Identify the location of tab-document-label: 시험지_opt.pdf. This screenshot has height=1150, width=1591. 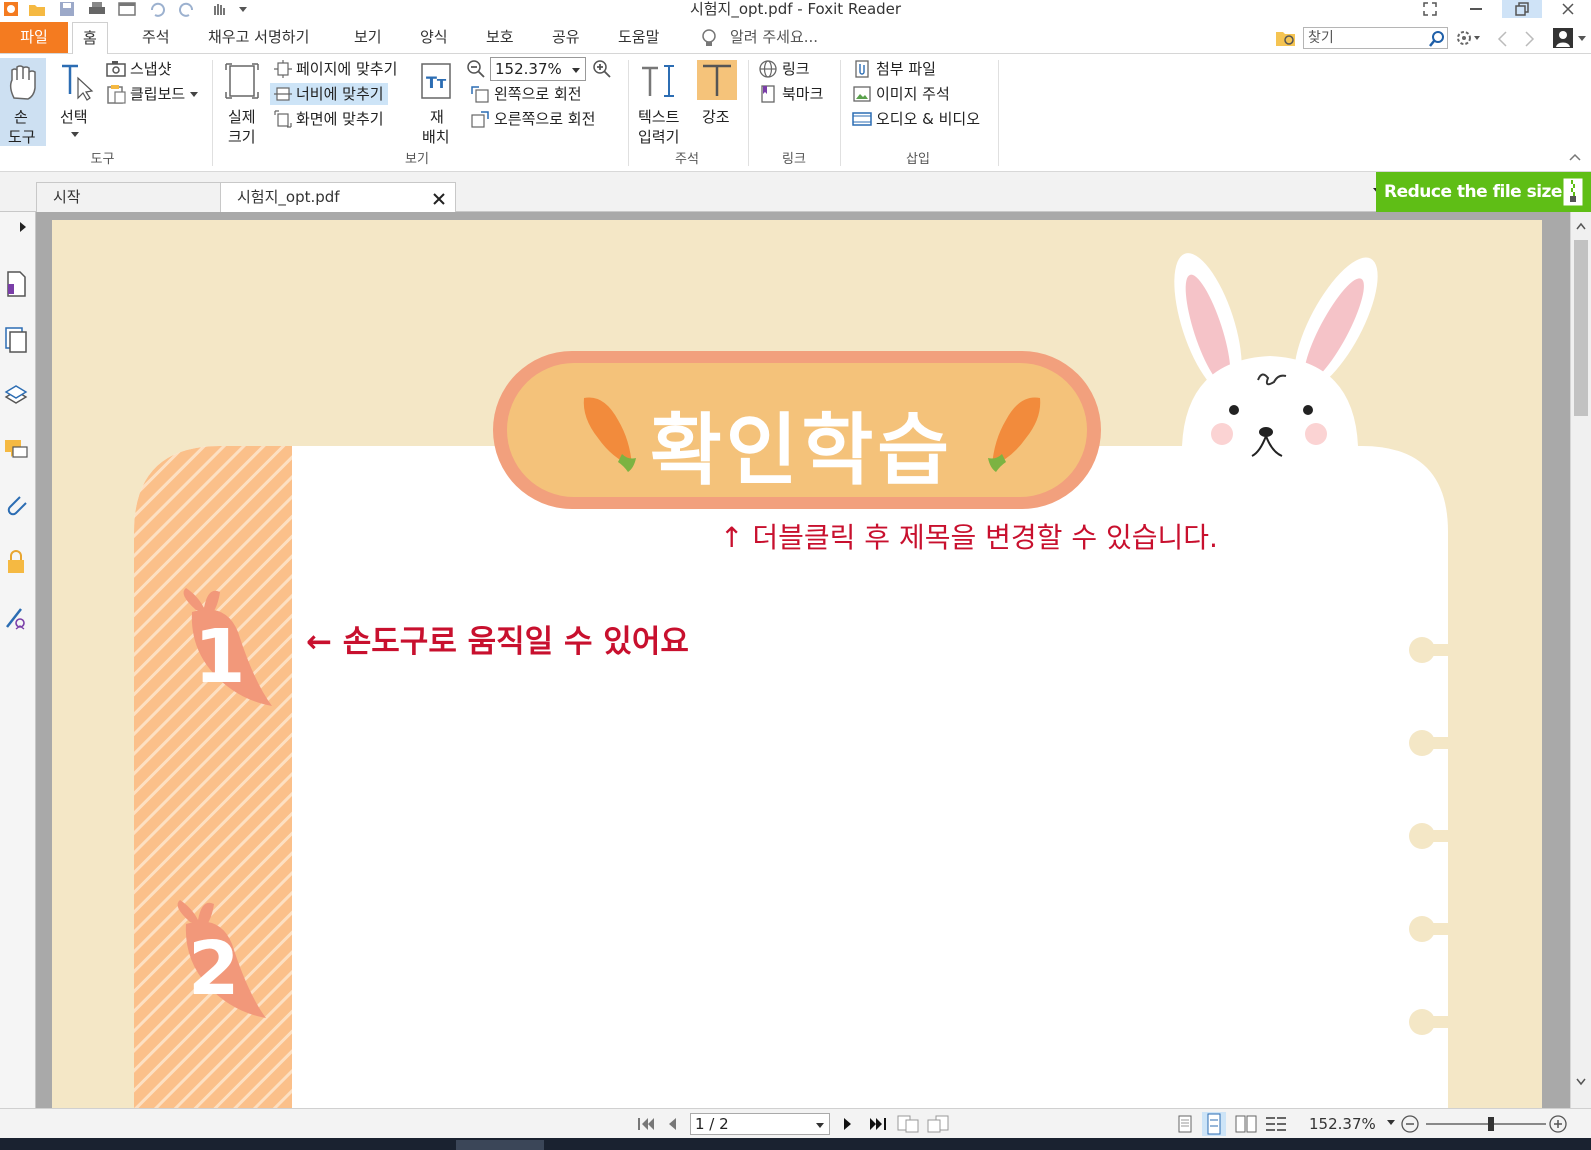
(288, 197).